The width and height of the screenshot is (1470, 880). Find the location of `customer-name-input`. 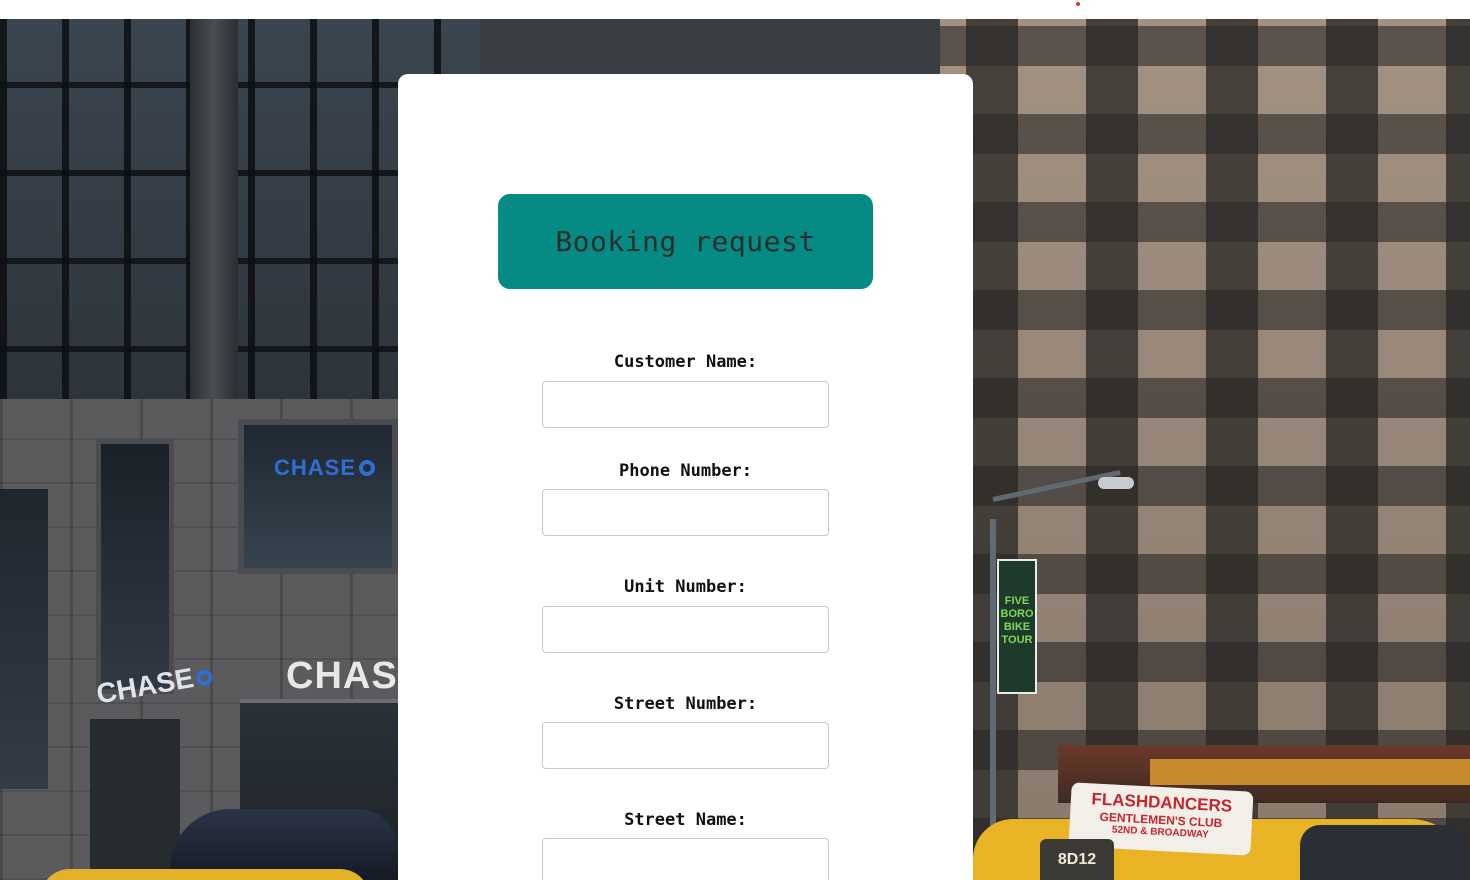

customer-name-input is located at coordinates (685, 404).